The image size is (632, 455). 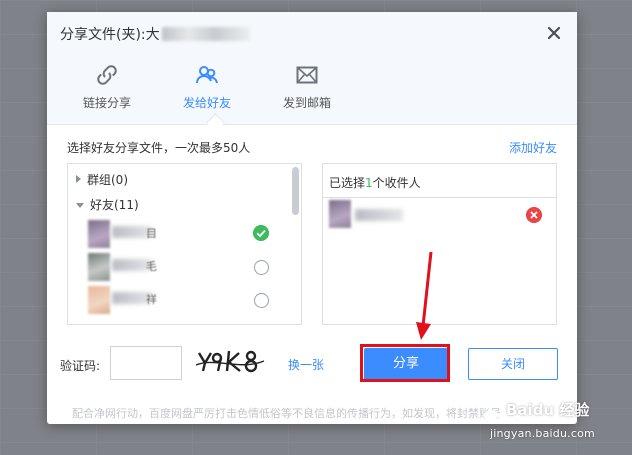 I want to click on watermark-url: jingyan.baidu.com, so click(x=542, y=433).